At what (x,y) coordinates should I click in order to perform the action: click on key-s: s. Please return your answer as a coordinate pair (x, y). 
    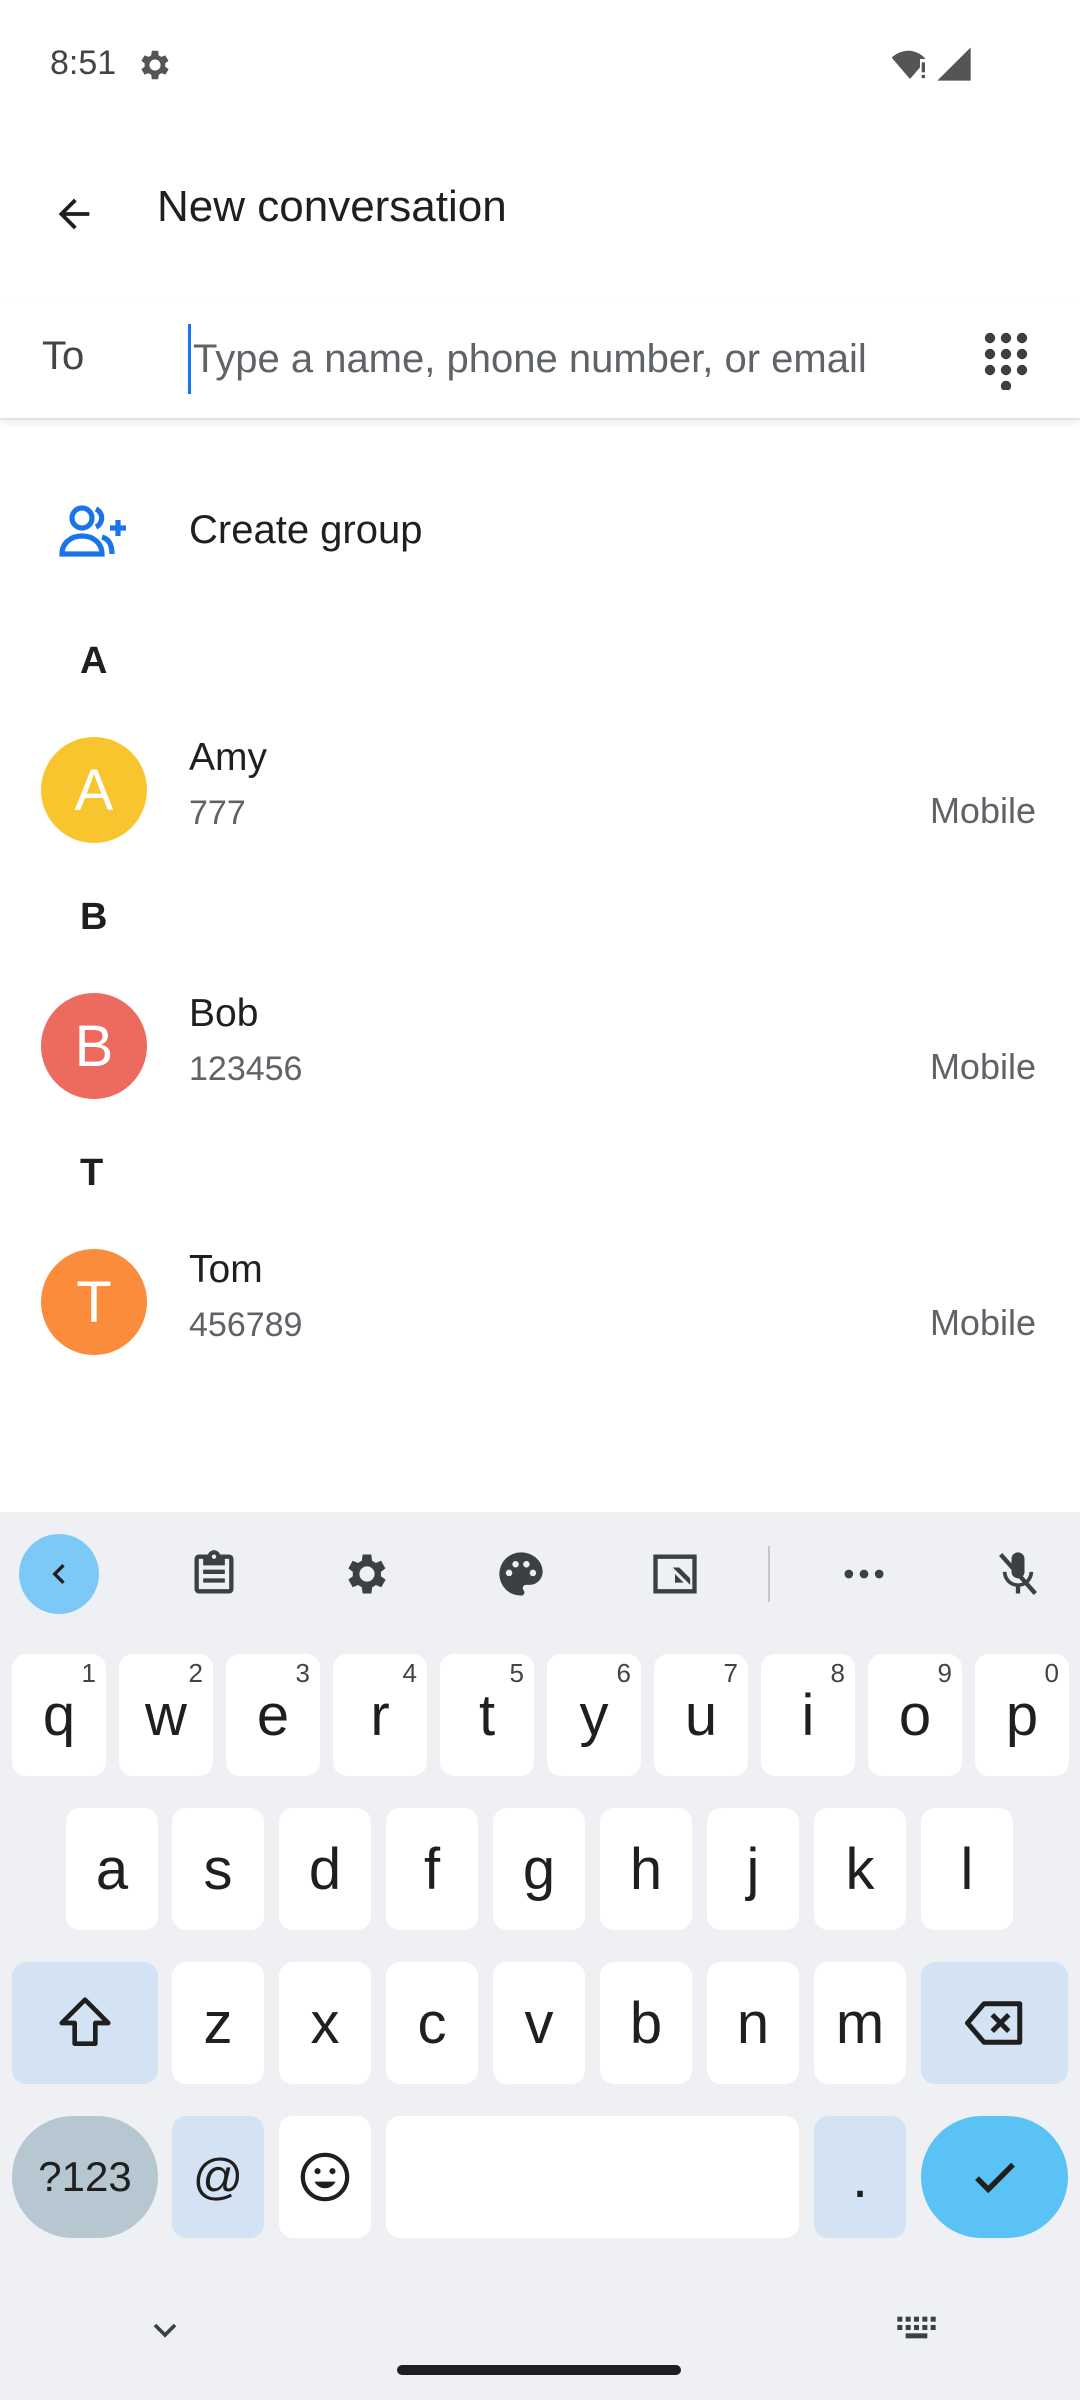
    Looking at the image, I should click on (218, 1869).